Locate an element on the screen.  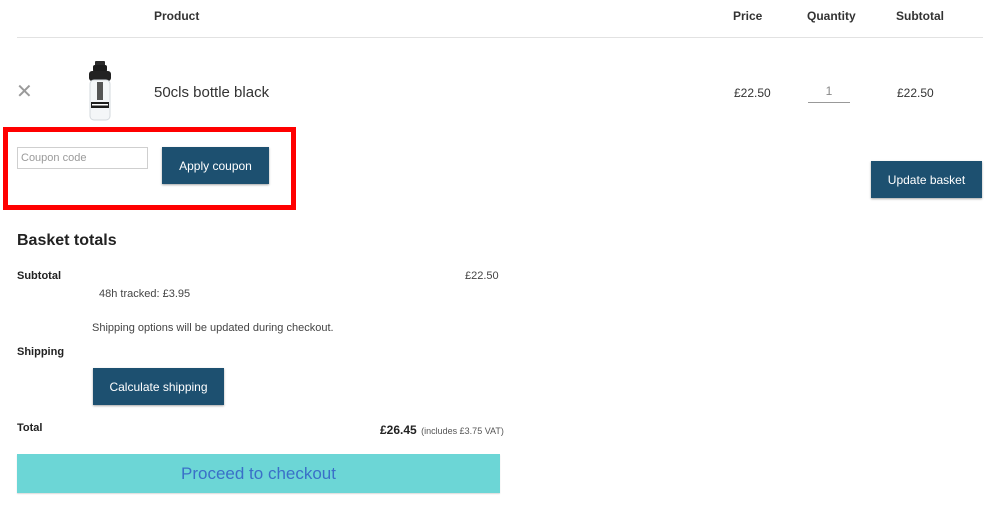
basket-totals-heading: Basket totals is located at coordinates (67, 240).